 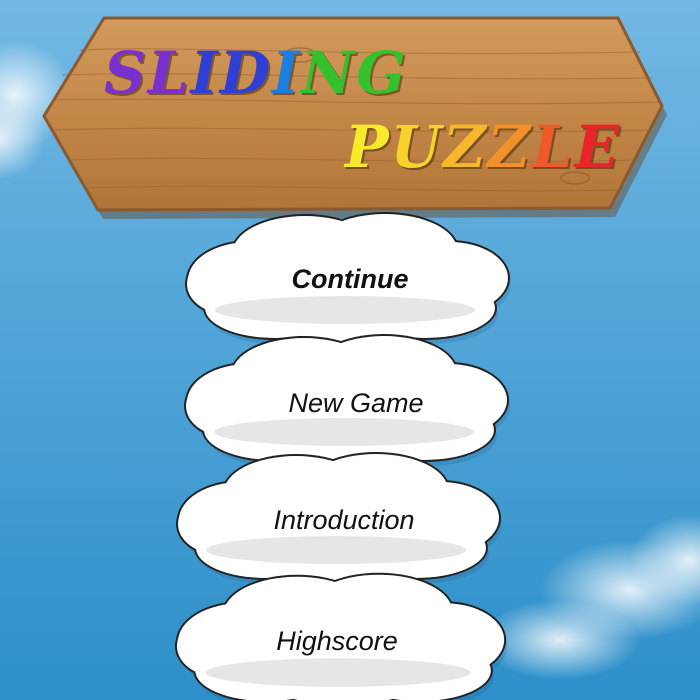 What do you see at coordinates (246, 73) in the screenshot?
I see `title-letter: D` at bounding box center [246, 73].